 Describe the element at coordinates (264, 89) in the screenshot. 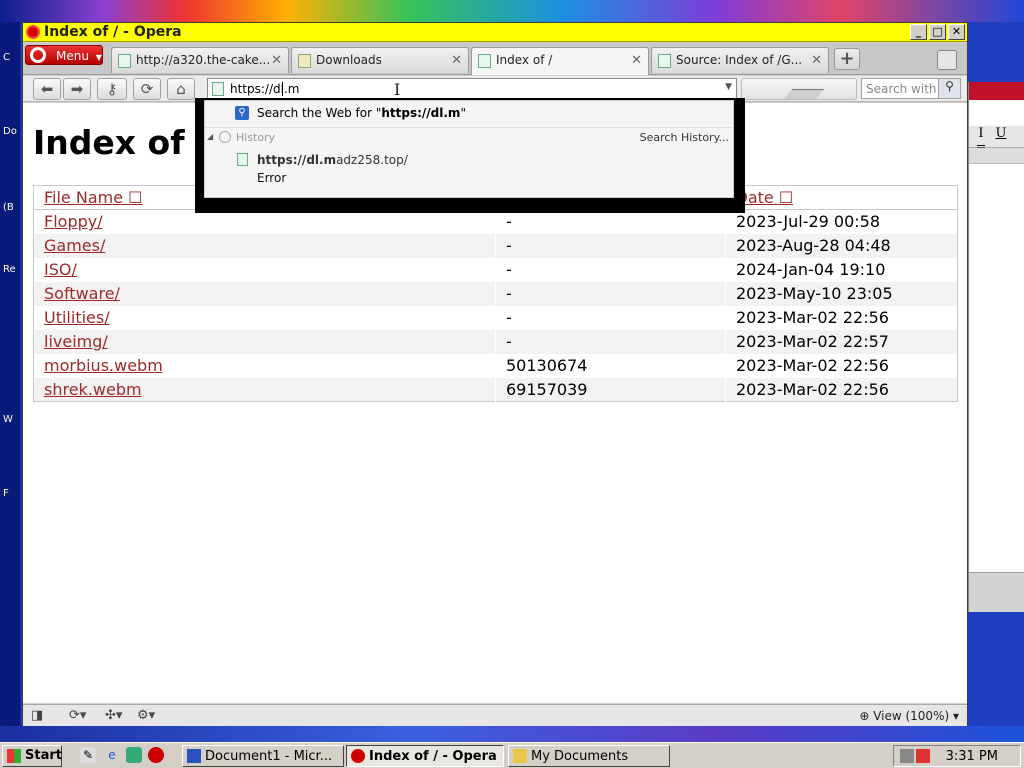

I see `address-input: https://dl.m` at that location.